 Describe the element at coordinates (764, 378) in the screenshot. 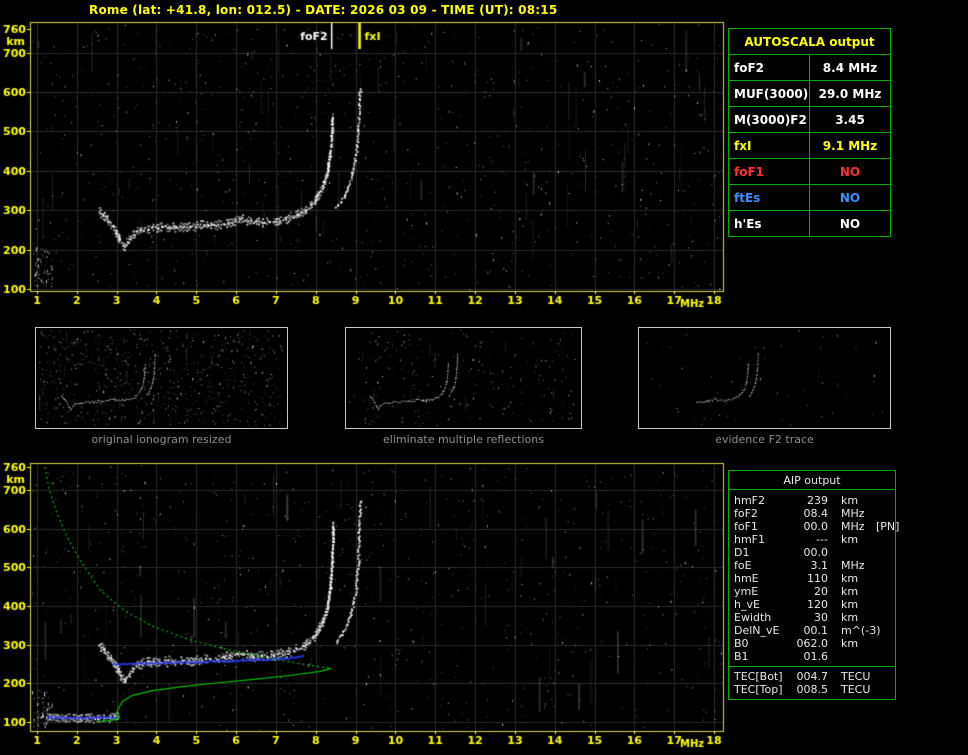

I see `thumbnail-f2-trace-canvas` at that location.